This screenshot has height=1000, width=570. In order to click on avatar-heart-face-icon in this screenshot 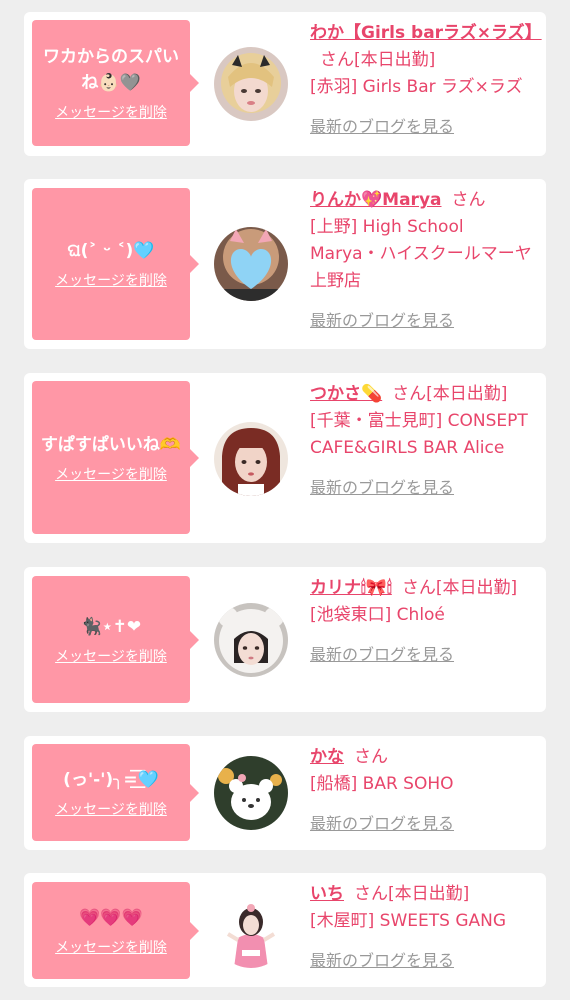, I will do `click(251, 264)`.